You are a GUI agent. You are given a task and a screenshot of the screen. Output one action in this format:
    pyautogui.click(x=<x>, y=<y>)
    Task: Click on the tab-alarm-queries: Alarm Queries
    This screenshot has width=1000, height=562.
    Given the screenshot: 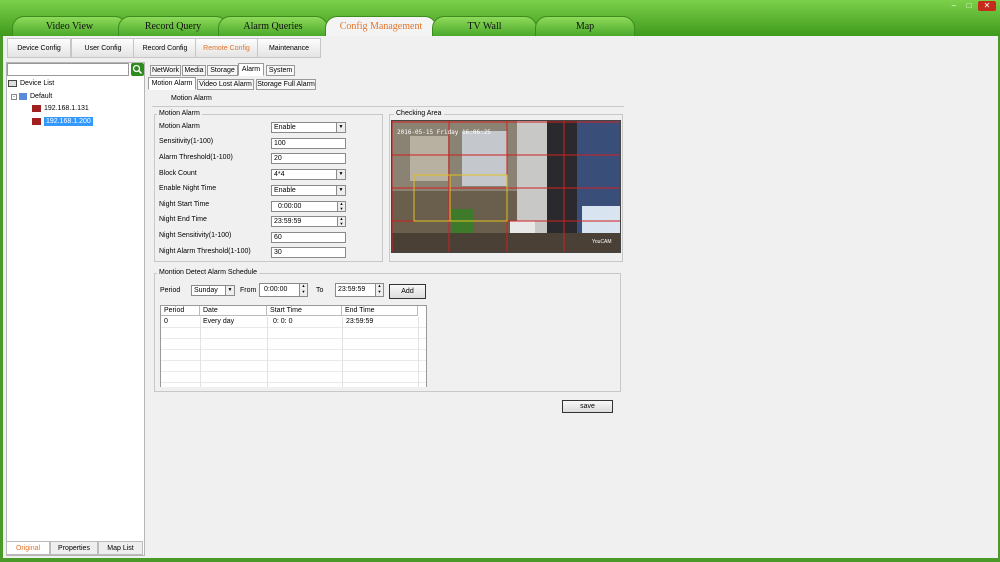 What is the action you would take?
    pyautogui.click(x=273, y=26)
    